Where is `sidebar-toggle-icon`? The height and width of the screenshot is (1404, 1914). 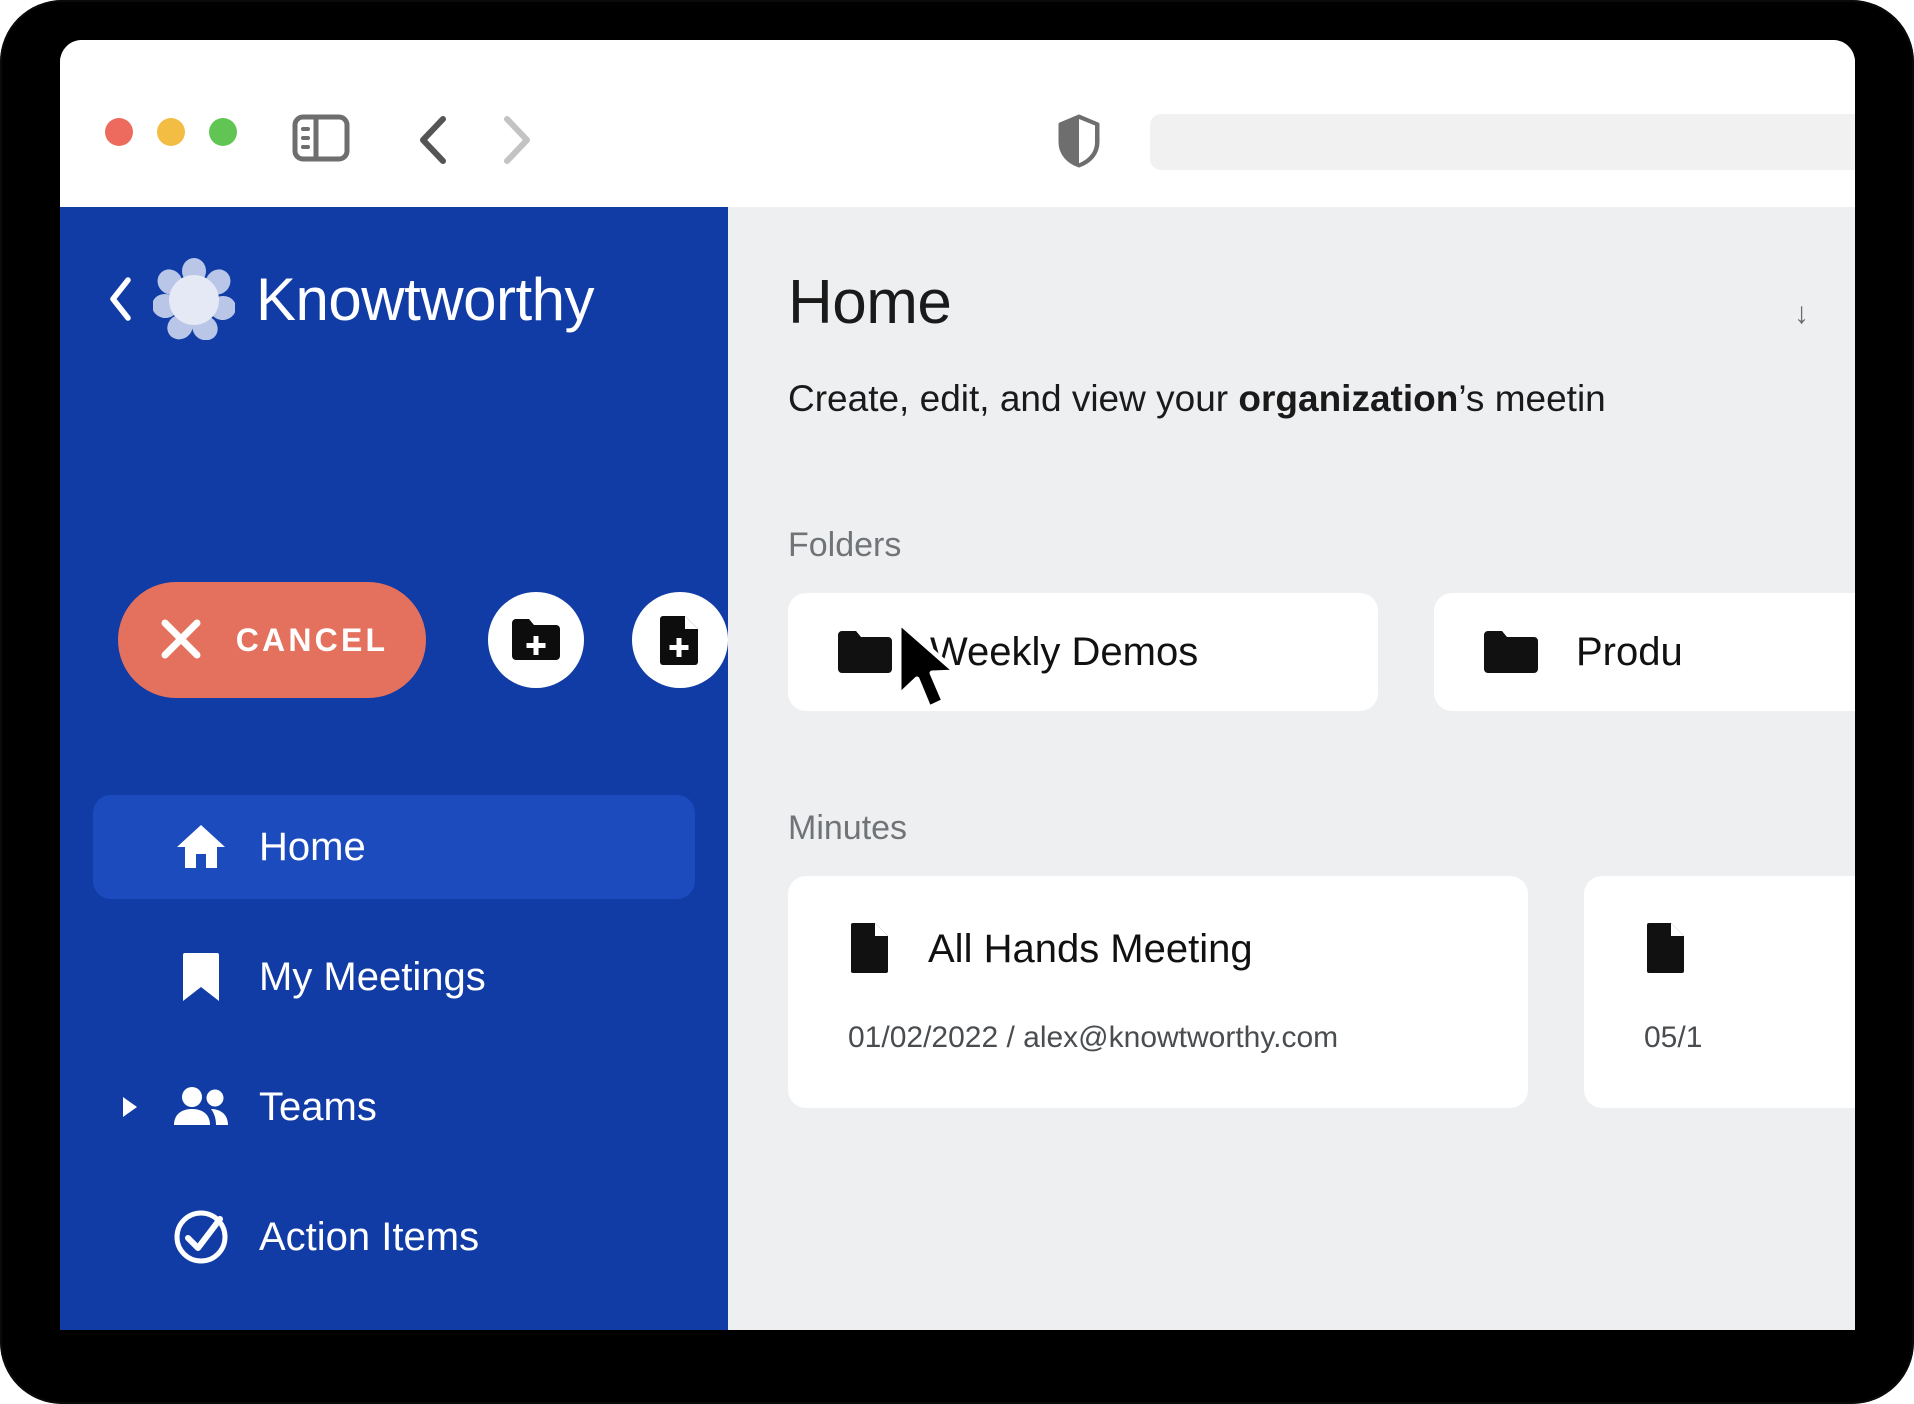 sidebar-toggle-icon is located at coordinates (321, 138).